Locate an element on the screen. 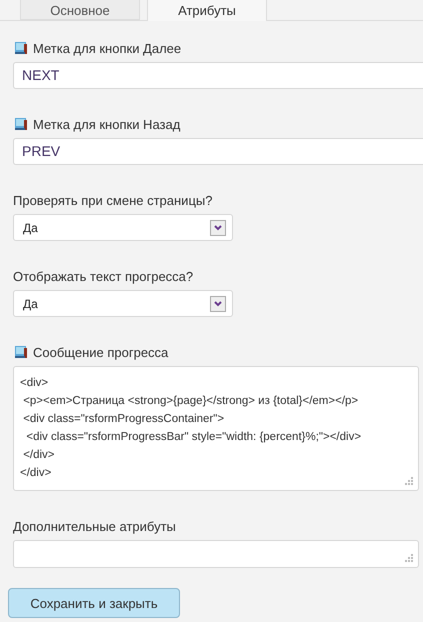 The image size is (423, 622). field-label: Сообщение прогресса is located at coordinates (100, 352).